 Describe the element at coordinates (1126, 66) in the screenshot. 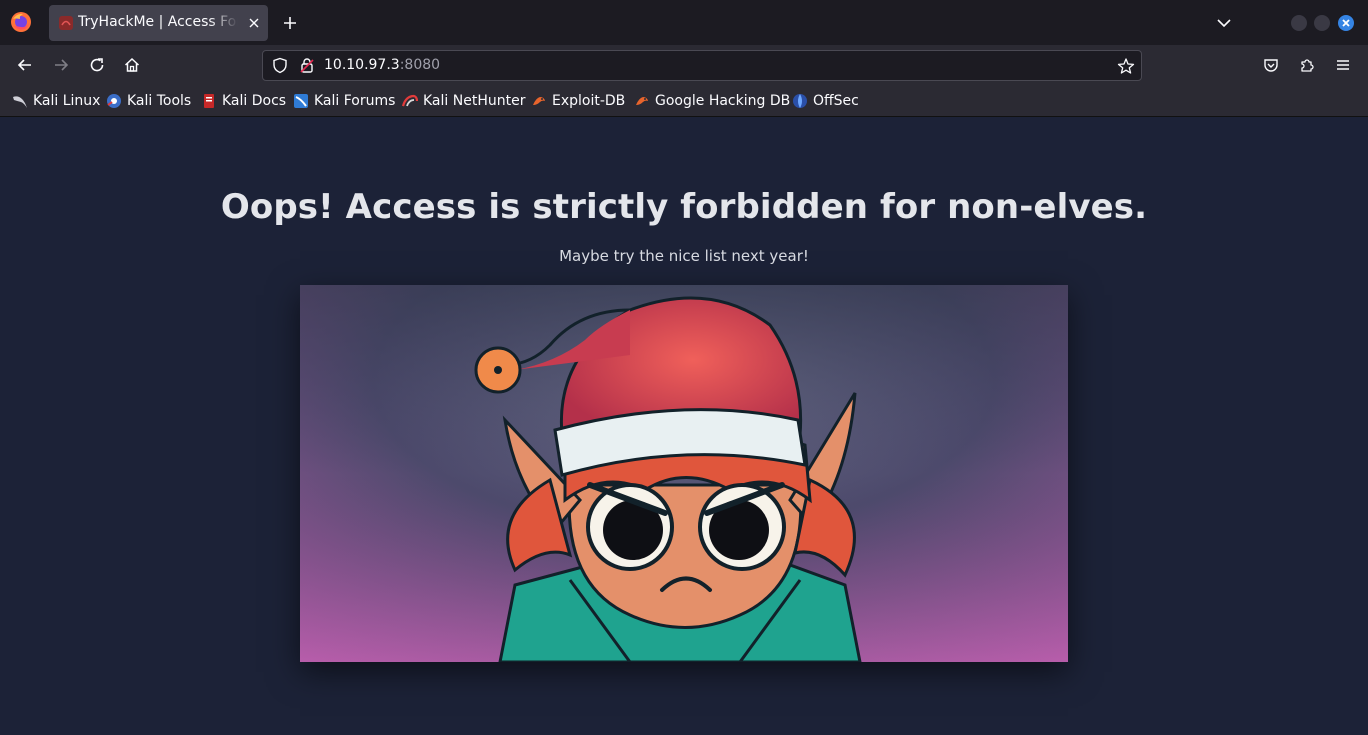

I see `bookmark-star-icon` at that location.